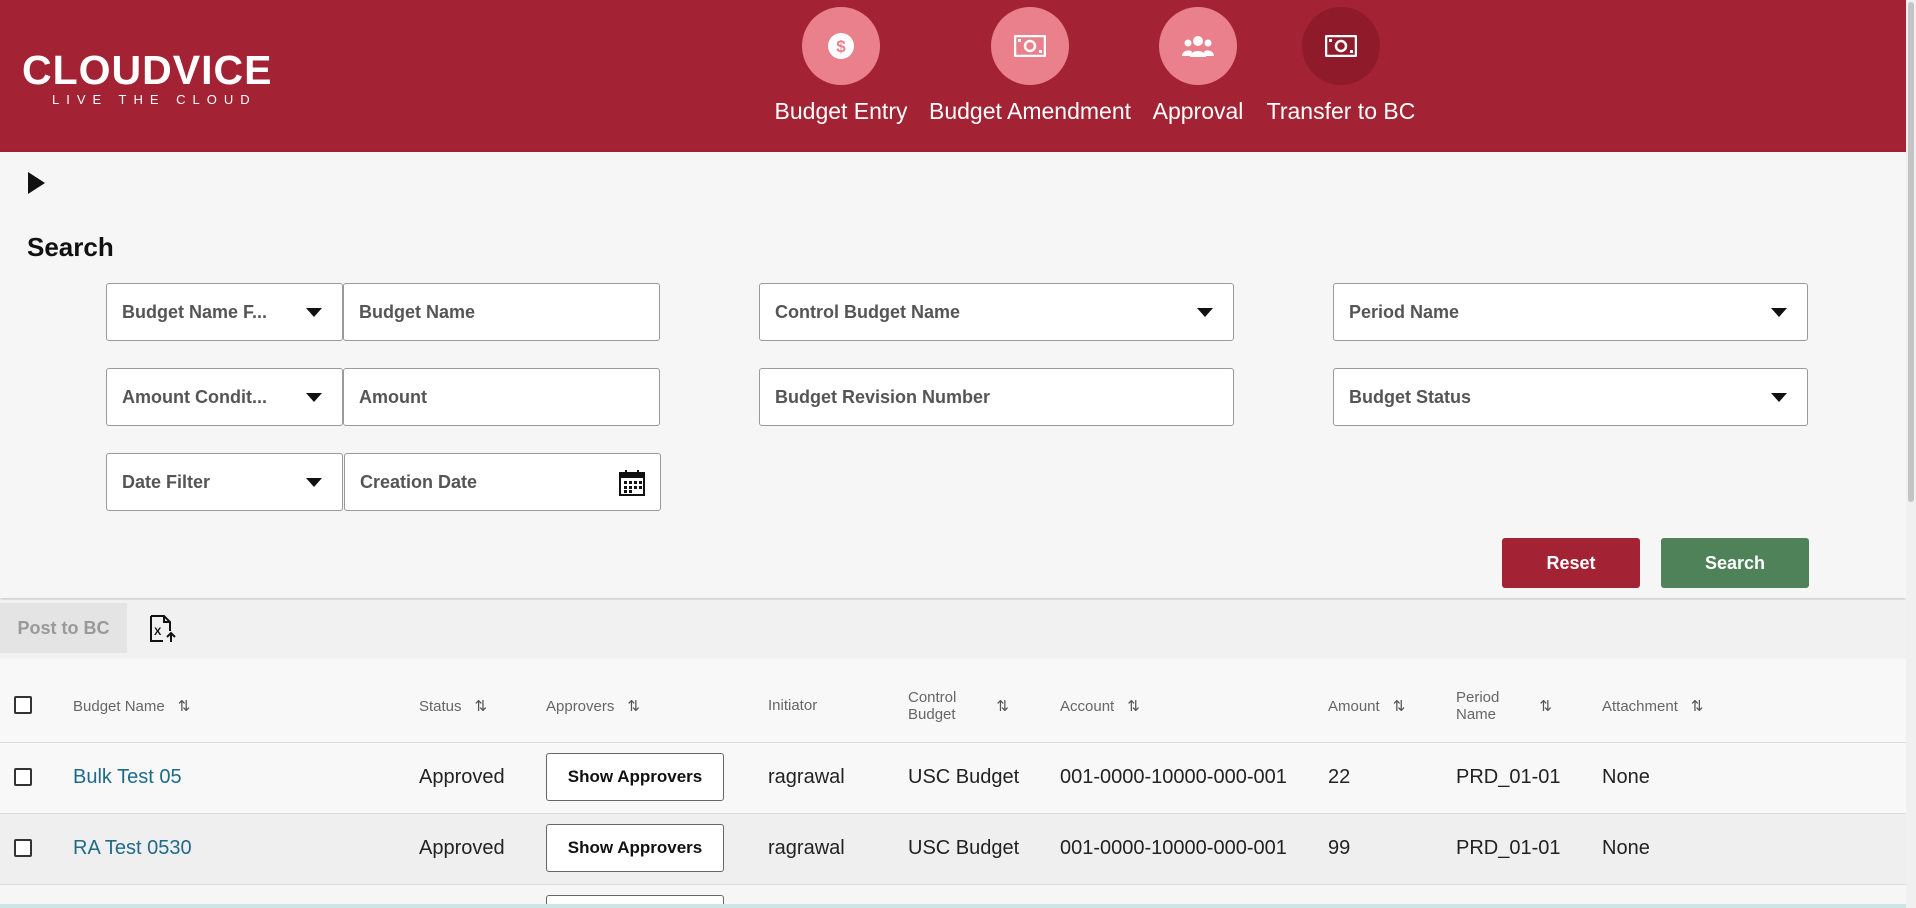 Image resolution: width=1916 pixels, height=908 pixels. Describe the element at coordinates (1198, 46) in the screenshot. I see `users-icon` at that location.